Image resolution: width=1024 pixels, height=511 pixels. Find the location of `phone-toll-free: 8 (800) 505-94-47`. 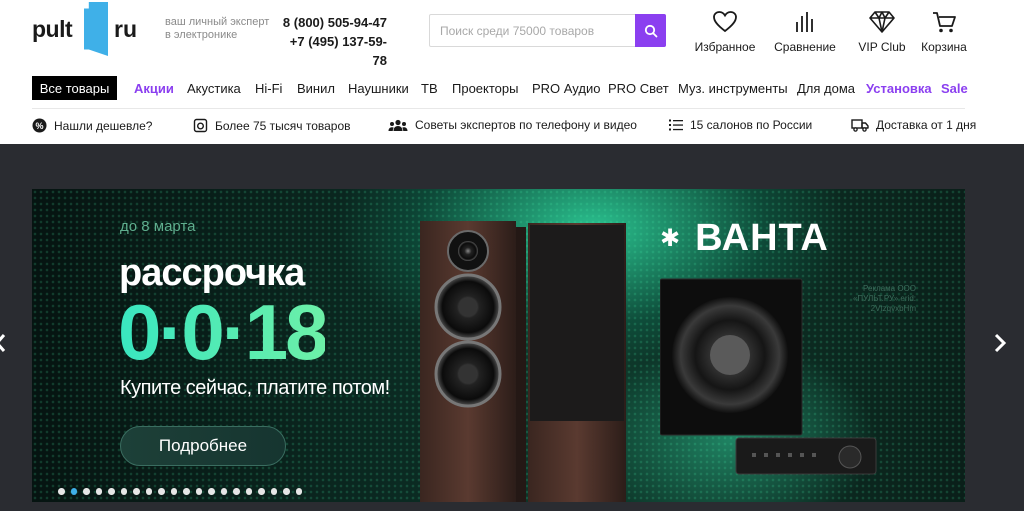

phone-toll-free: 8 (800) 505-94-47 is located at coordinates (332, 22).